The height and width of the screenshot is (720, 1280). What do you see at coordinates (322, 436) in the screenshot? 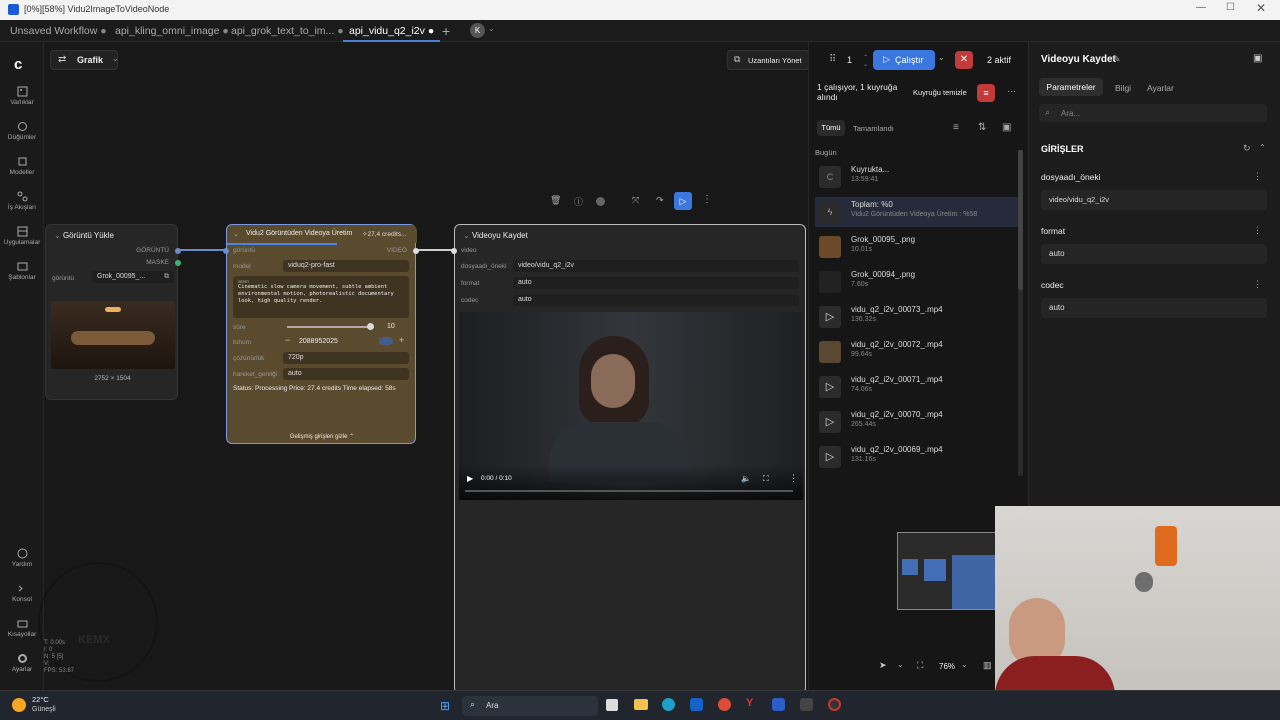
I see `toggle-advanced-button: Gelişmiş girişleri gizle ⌃` at bounding box center [322, 436].